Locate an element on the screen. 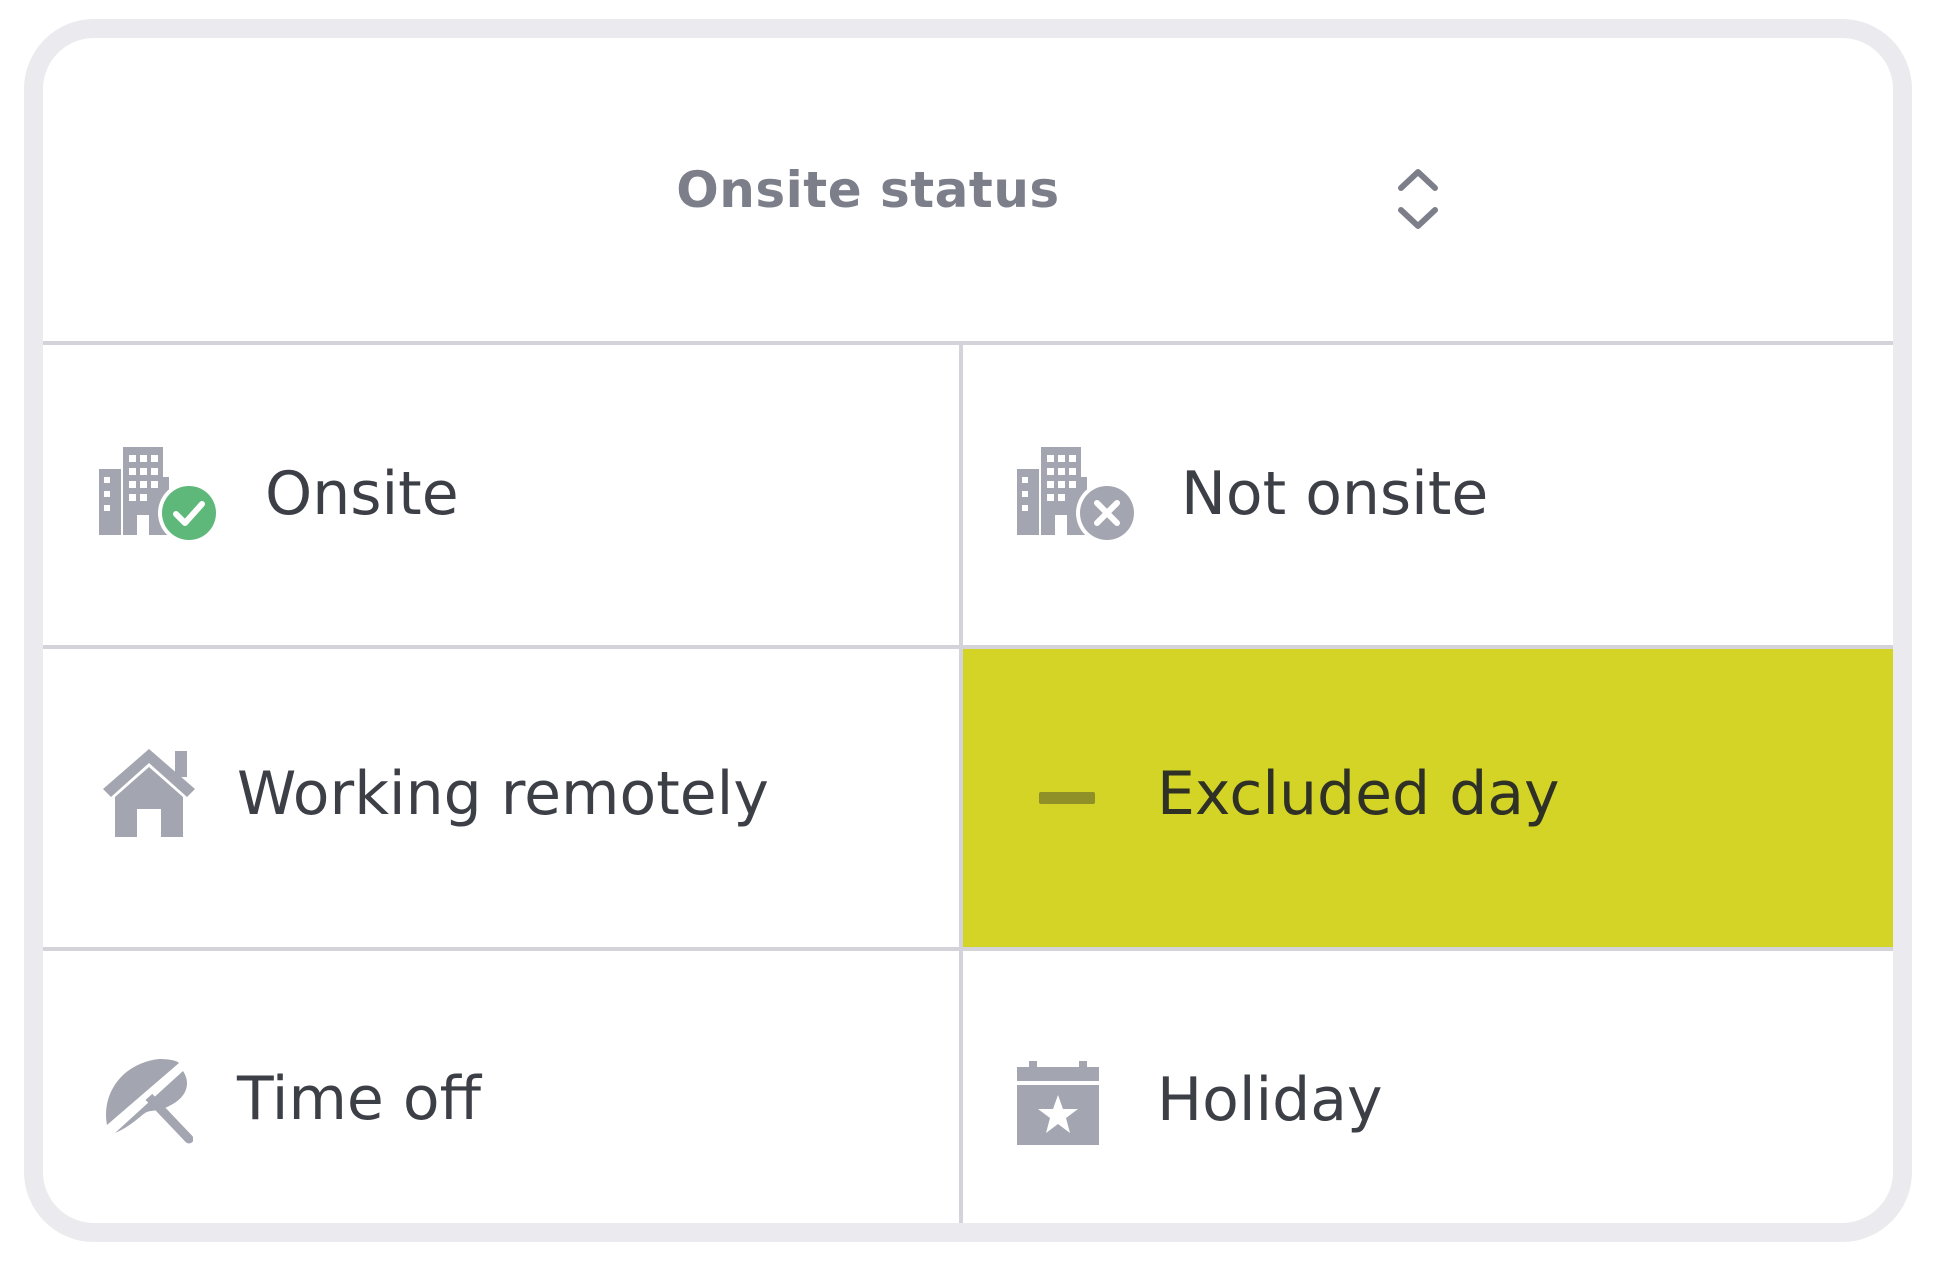 This screenshot has width=1952, height=1267. calendar-star-icon is located at coordinates (1058, 1103).